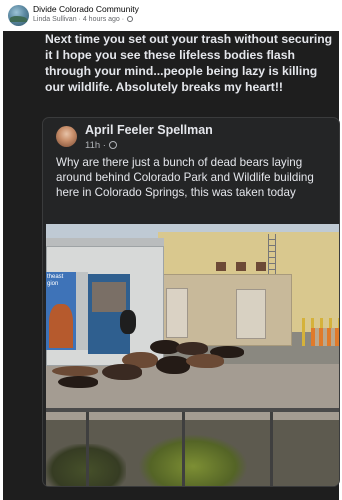 The height and width of the screenshot is (500, 342). Describe the element at coordinates (66, 136) in the screenshot. I see `author-avatar-icon` at that location.